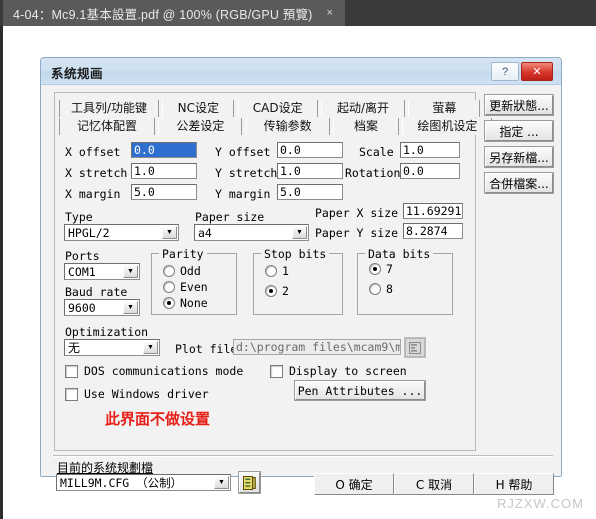 This screenshot has height=519, width=596. Describe the element at coordinates (430, 150) in the screenshot. I see `scale-input: 1.0` at that location.